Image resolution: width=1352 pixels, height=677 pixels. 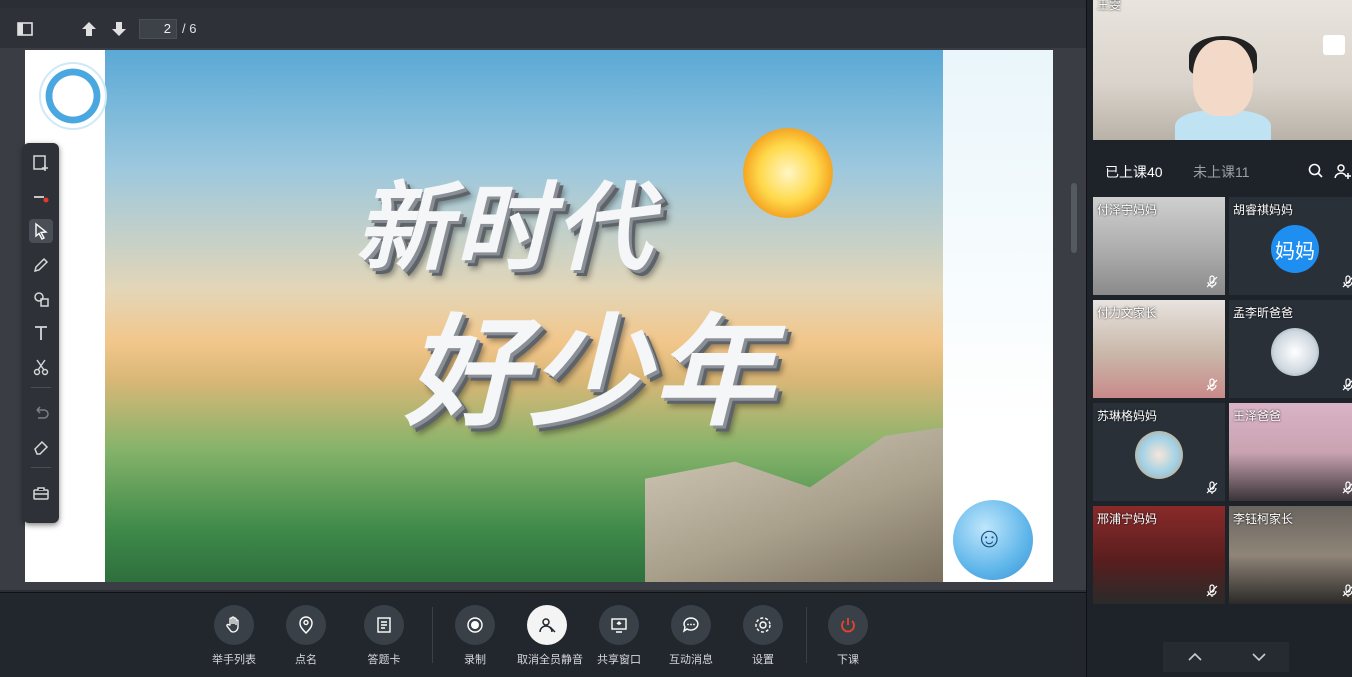 What do you see at coordinates (619, 625) in the screenshot?
I see `share-window-icon` at bounding box center [619, 625].